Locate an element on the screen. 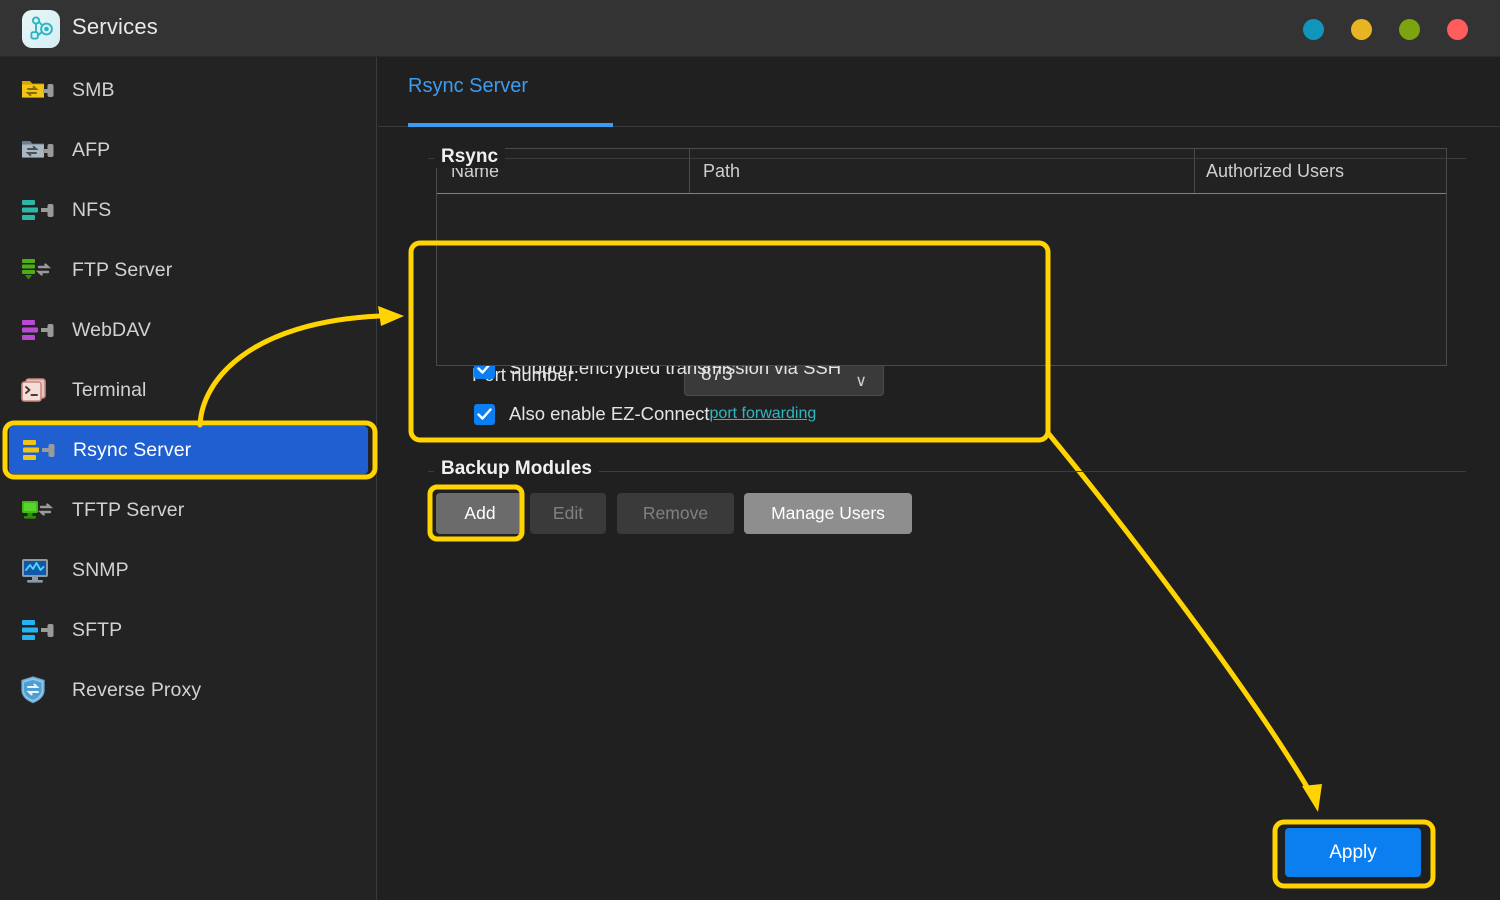  sidebar-item-label: Reverse Proxy is located at coordinates (137, 689).